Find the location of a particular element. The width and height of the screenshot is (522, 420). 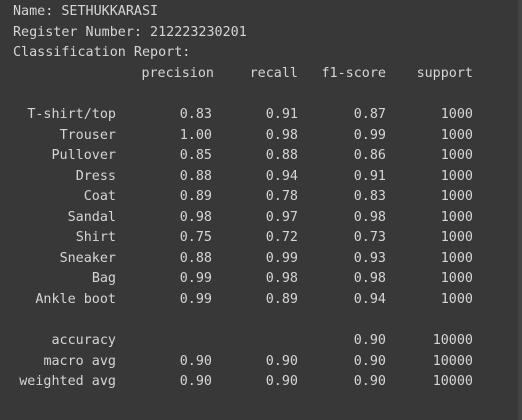

row-label: macro avg is located at coordinates (79, 361).